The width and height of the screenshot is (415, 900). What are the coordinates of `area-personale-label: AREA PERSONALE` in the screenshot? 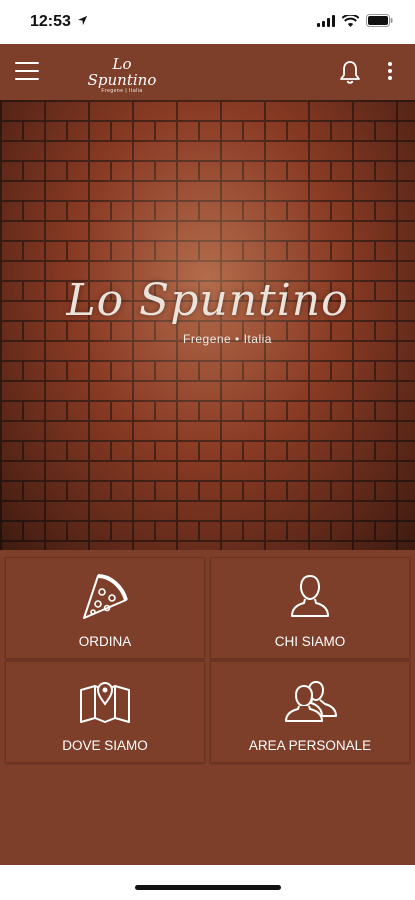 It's located at (310, 745).